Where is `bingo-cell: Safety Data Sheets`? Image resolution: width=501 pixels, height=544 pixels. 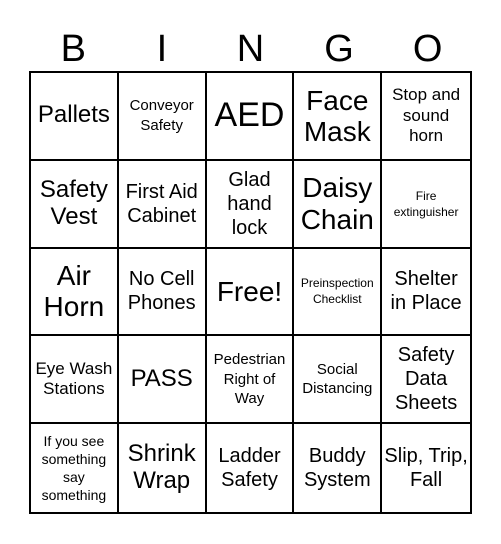
bingo-cell: Safety Data Sheets is located at coordinates (426, 380).